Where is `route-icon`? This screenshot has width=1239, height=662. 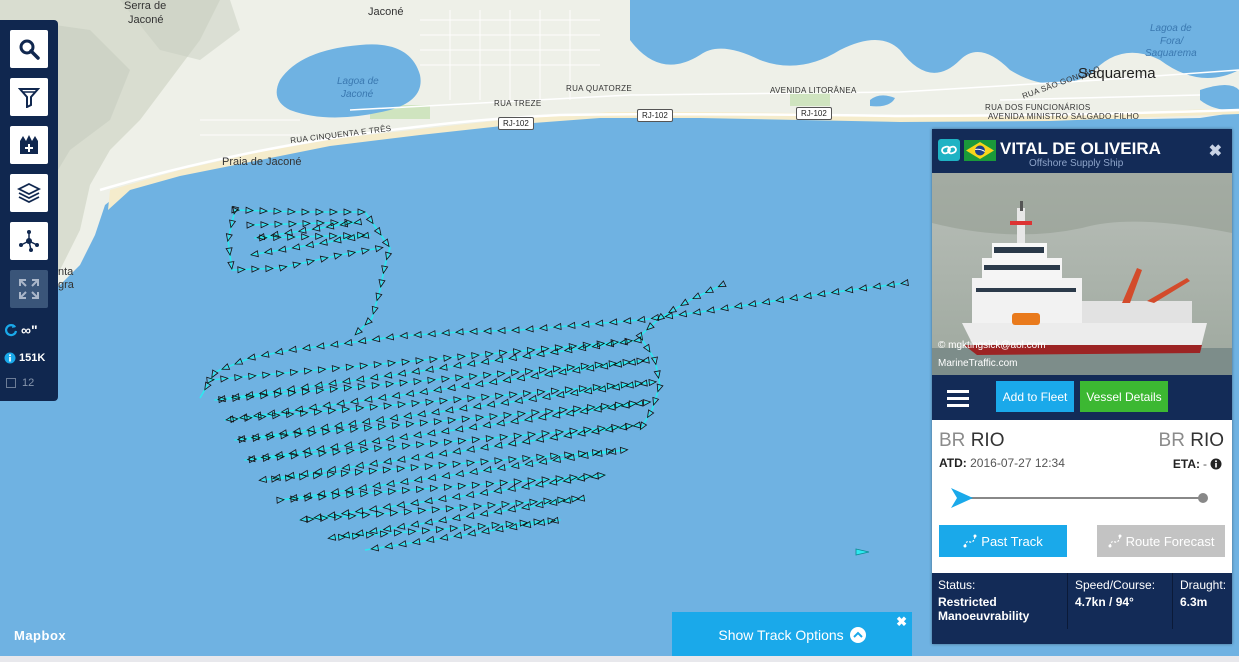 route-icon is located at coordinates (1115, 541).